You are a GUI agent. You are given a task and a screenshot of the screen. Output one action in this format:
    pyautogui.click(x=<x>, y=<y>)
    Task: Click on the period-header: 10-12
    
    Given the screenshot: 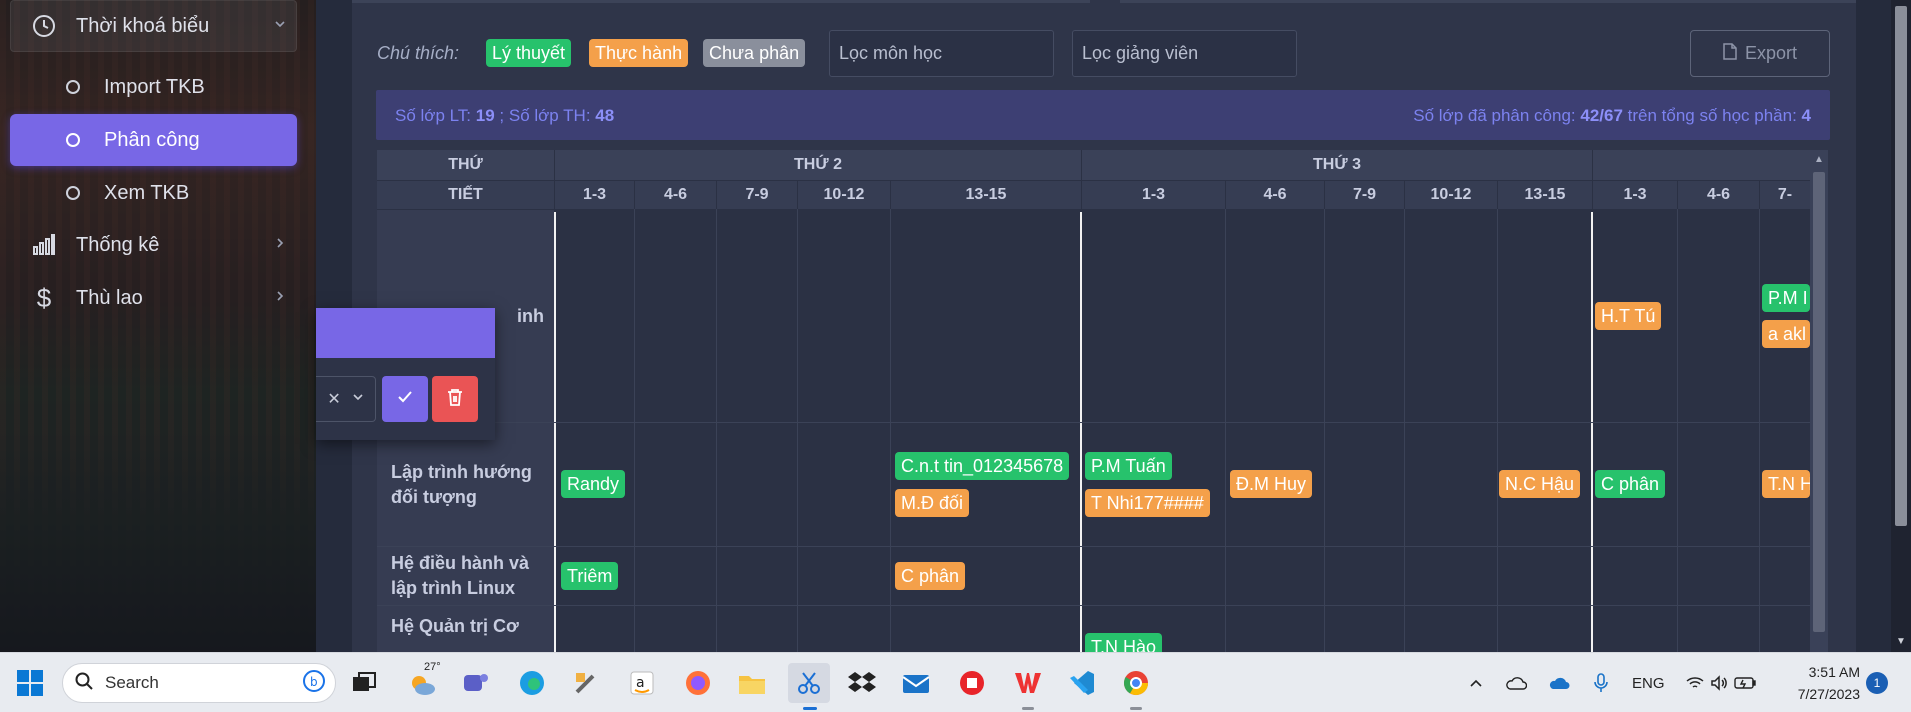 What is the action you would take?
    pyautogui.click(x=844, y=195)
    